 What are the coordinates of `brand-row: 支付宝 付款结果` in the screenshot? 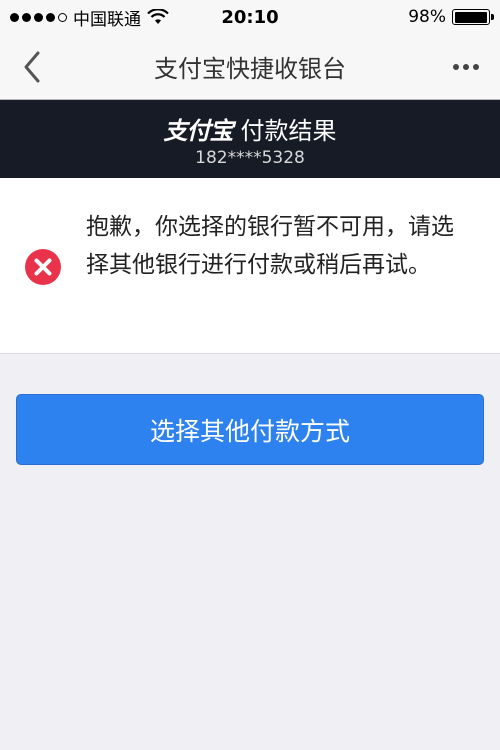 It's located at (250, 128).